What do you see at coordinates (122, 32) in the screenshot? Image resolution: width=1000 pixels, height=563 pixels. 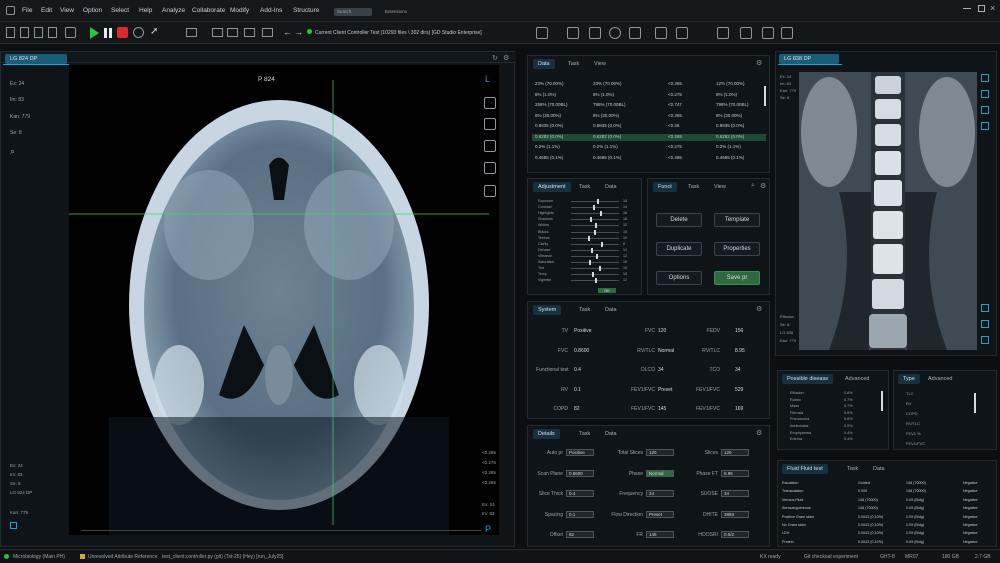 I see `stop-icon` at bounding box center [122, 32].